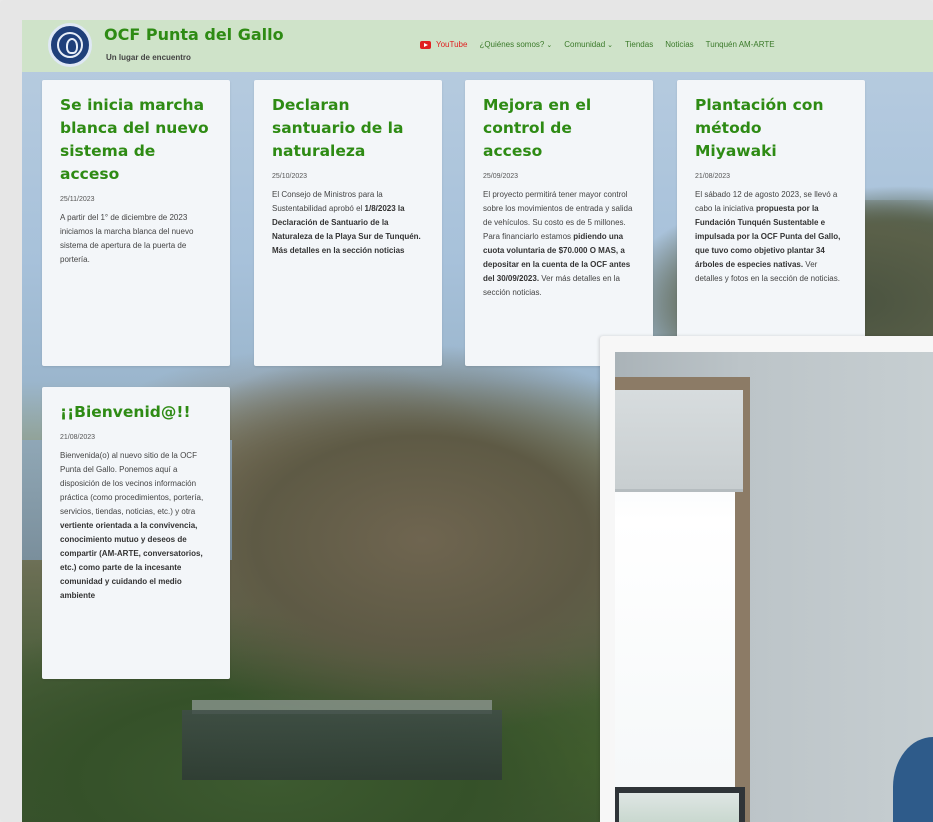 Image resolution: width=933 pixels, height=822 pixels. I want to click on nav-item-am-arte: Tunquén AM-ARTE, so click(740, 44).